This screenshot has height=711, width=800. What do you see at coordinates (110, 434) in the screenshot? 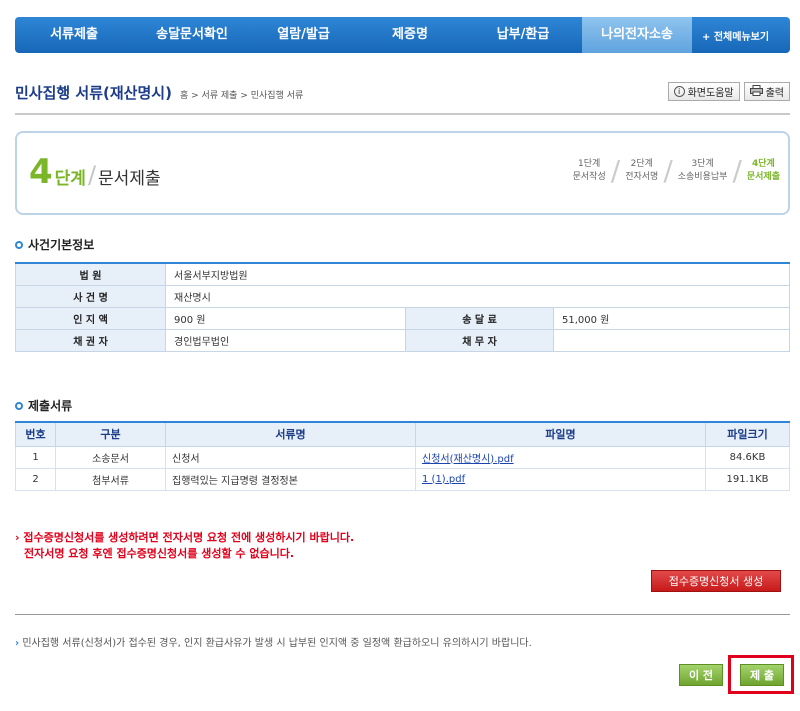
I see `col-header-type: 구분` at bounding box center [110, 434].